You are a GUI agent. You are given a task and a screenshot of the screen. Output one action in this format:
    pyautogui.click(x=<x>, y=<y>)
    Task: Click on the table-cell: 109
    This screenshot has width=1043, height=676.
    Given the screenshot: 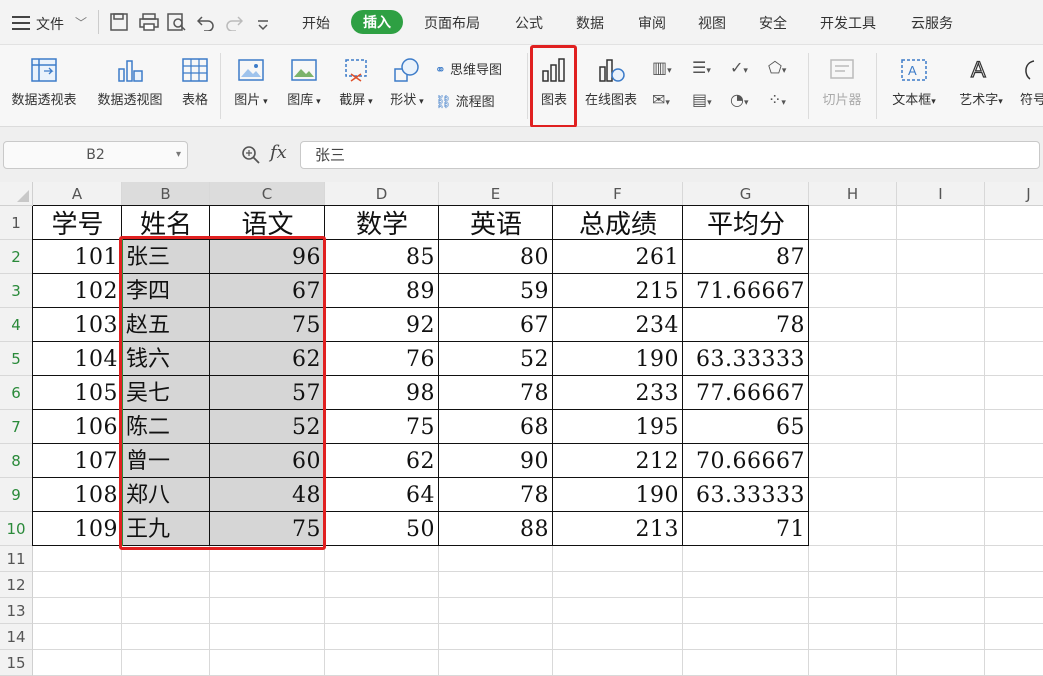 What is the action you would take?
    pyautogui.click(x=77, y=529)
    